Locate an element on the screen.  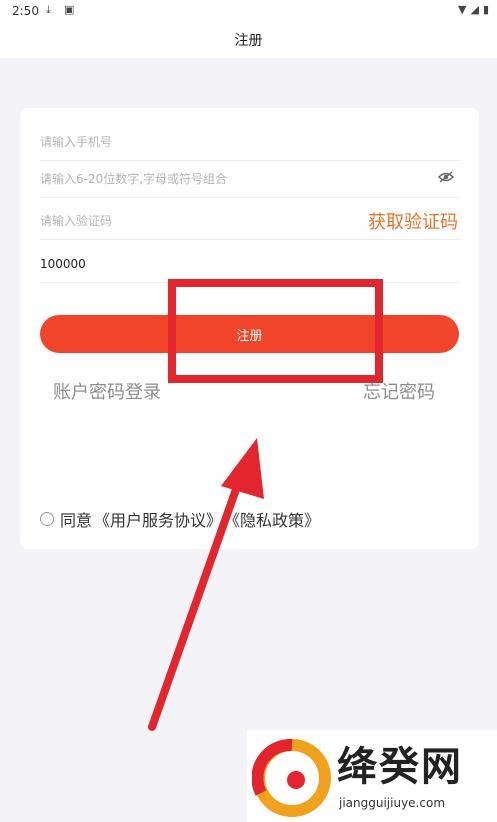
password-input is located at coordinates (250, 178).